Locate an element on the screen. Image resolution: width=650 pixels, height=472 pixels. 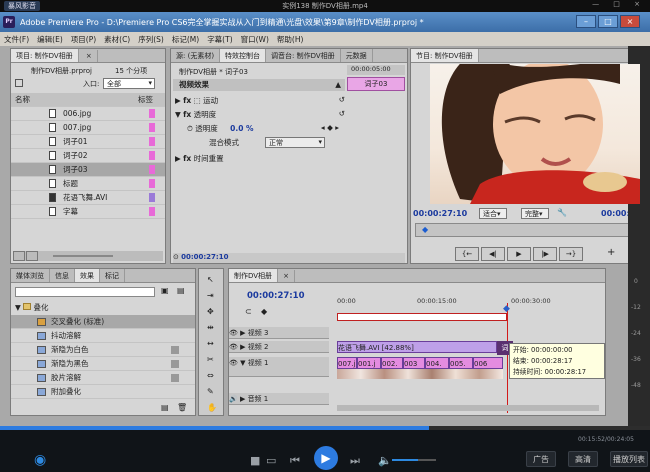
step-forward-button: →} is located at coordinates (571, 254).